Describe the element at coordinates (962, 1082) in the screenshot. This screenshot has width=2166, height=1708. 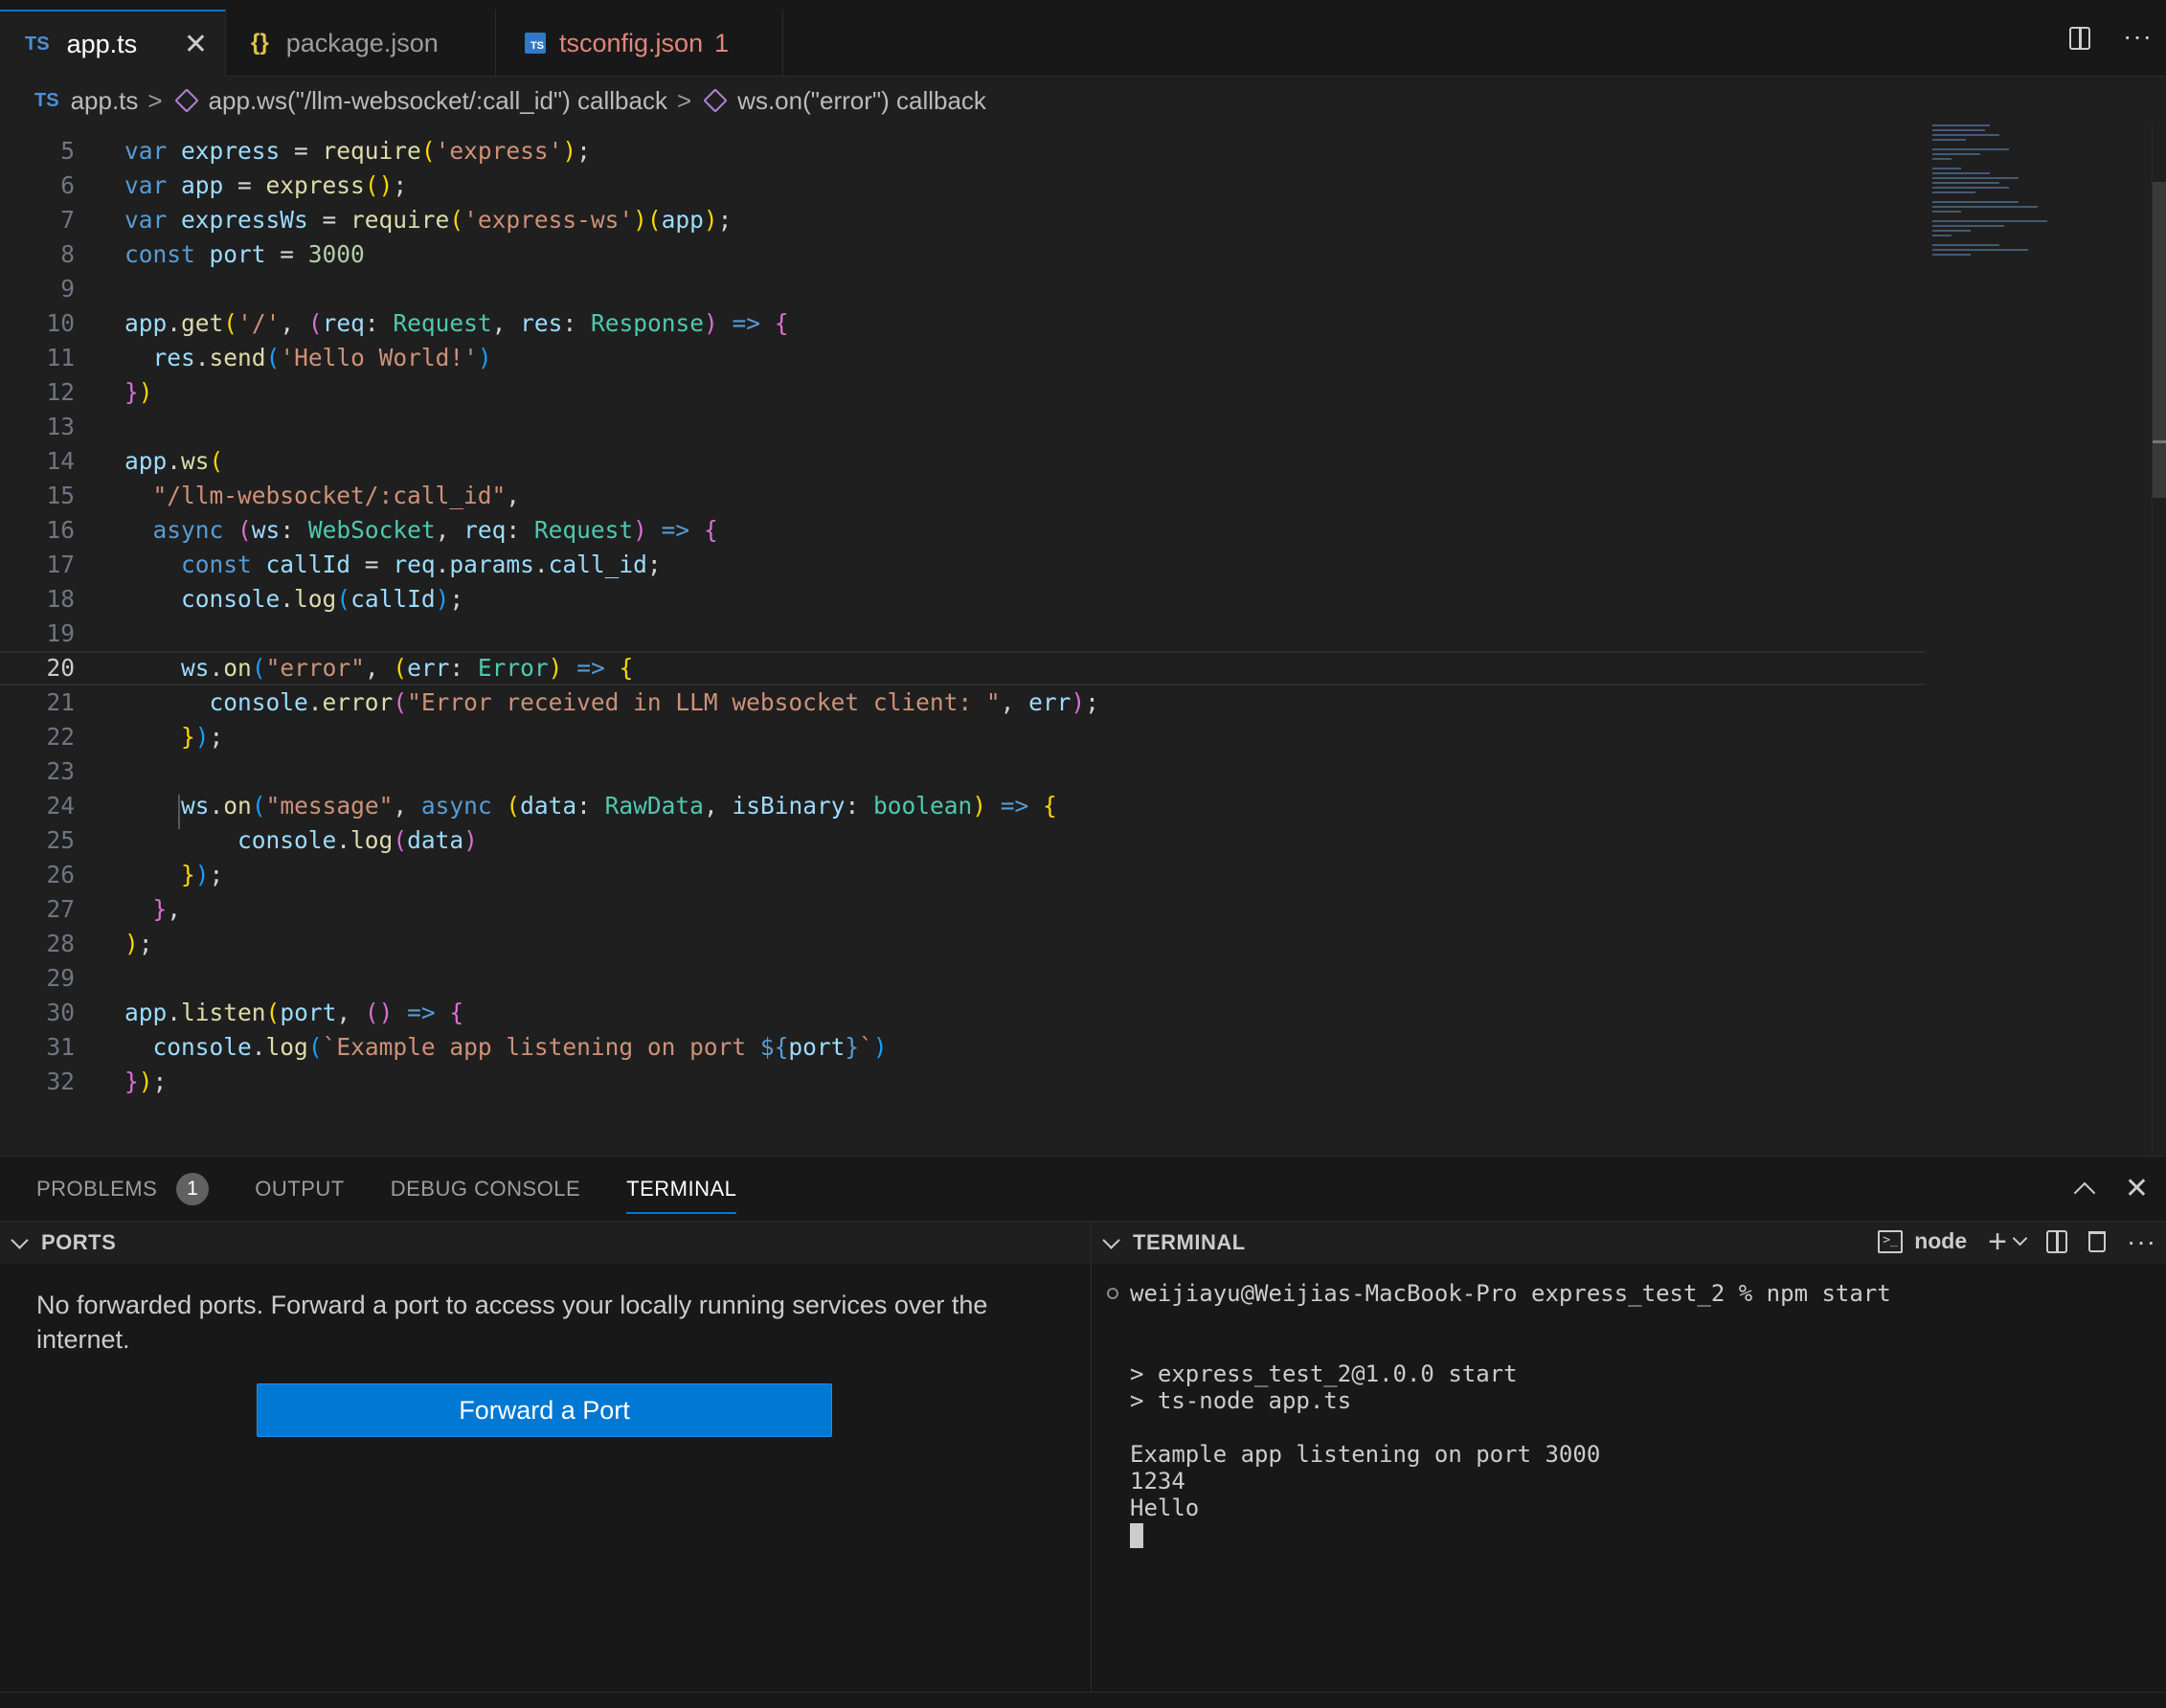
I see `code-line: 32});` at that location.